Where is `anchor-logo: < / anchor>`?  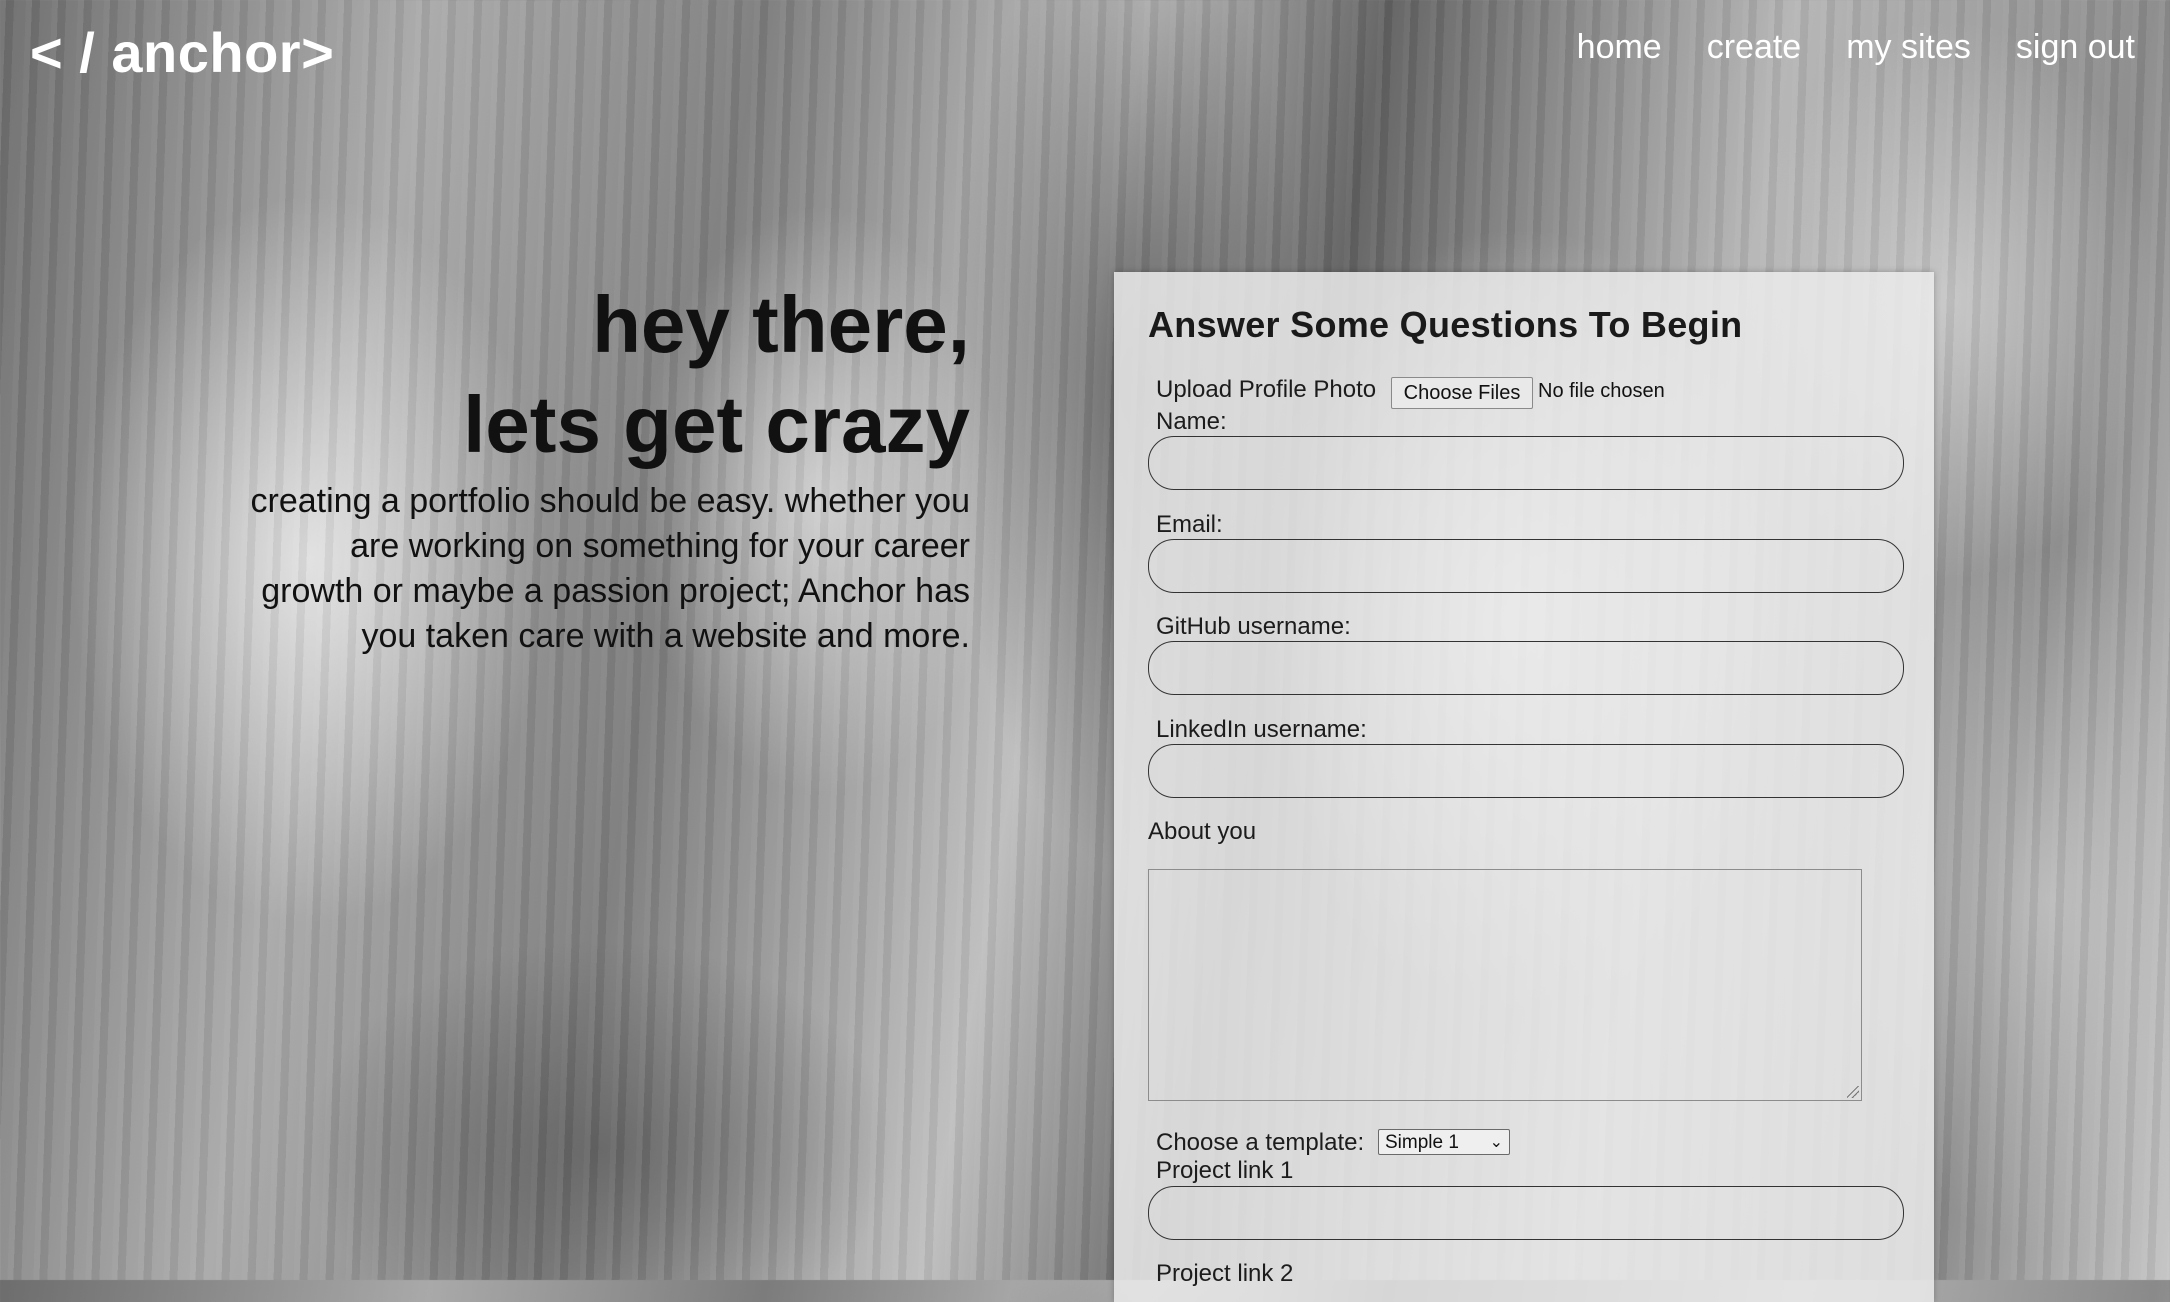
anchor-logo: < / anchor> is located at coordinates (182, 52).